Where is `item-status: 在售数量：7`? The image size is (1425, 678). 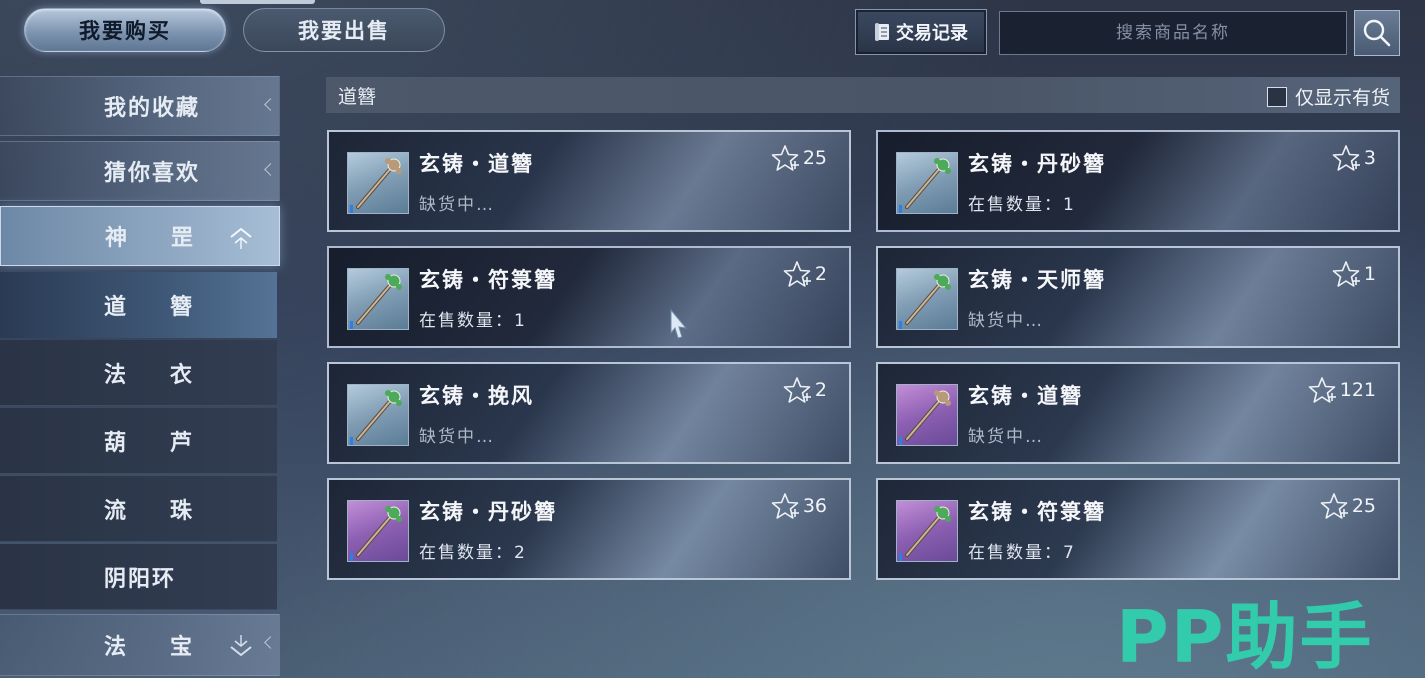
item-status: 在售数量：7 is located at coordinates (1022, 553).